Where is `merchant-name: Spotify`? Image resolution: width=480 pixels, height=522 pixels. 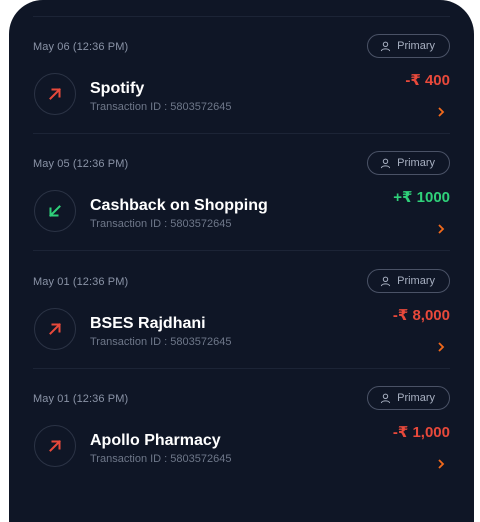
merchant-name: Spotify is located at coordinates (117, 88).